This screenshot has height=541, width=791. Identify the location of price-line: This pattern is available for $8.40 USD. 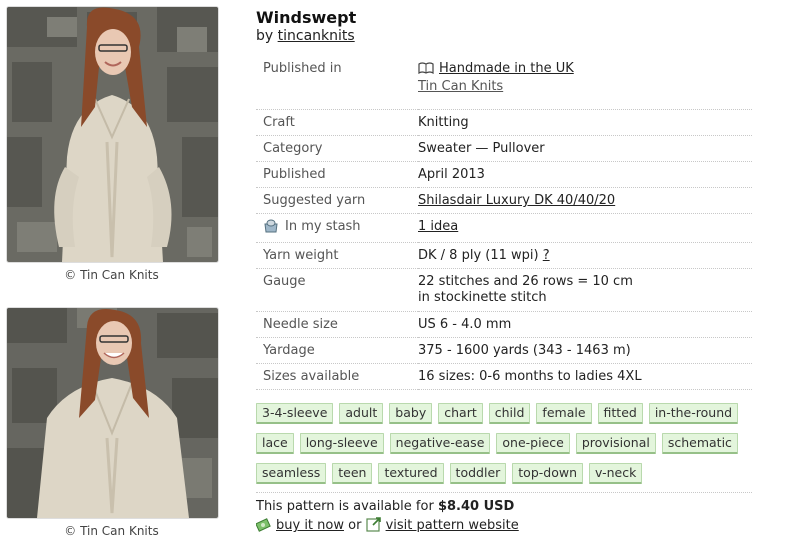
(385, 506).